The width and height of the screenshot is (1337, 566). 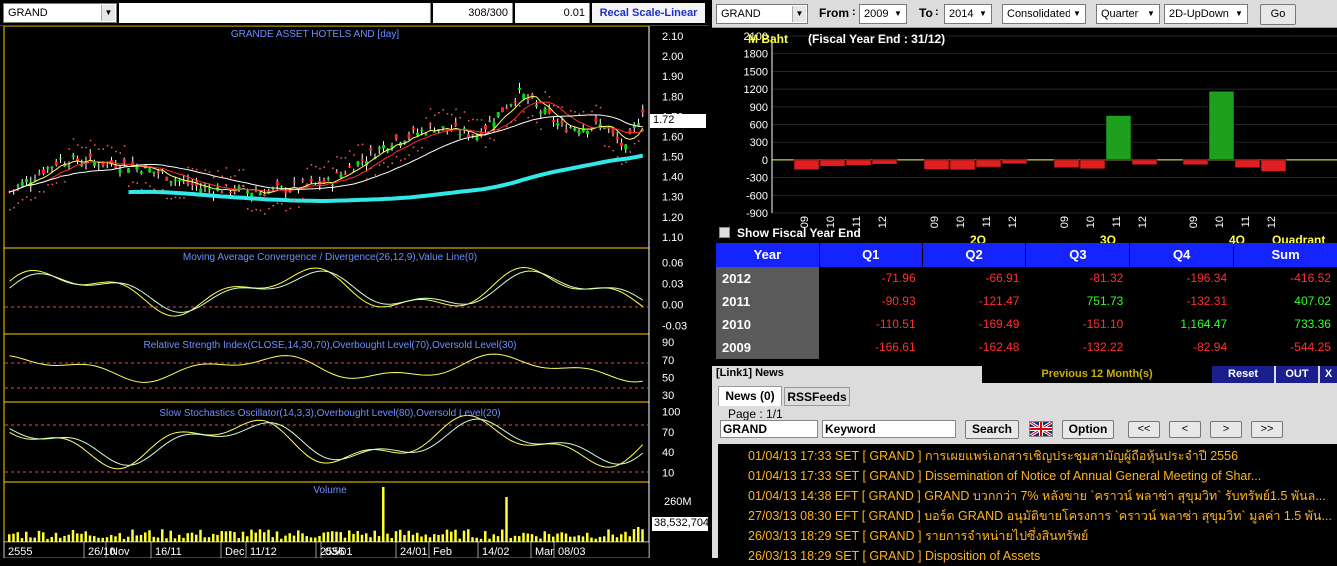 What do you see at coordinates (1220, 222) in the screenshot?
I see `fin-x-tick: 10` at bounding box center [1220, 222].